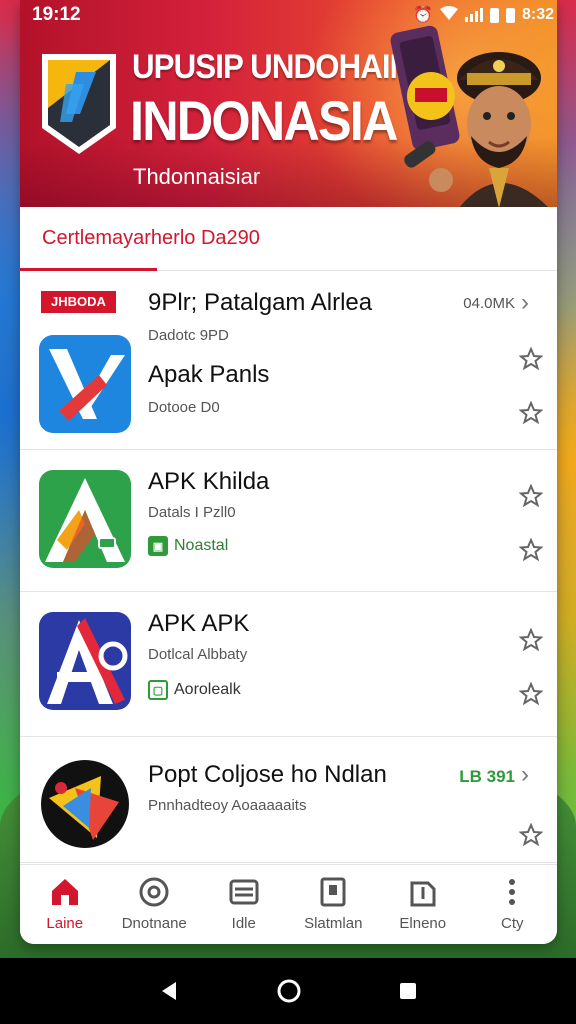 Image resolution: width=576 pixels, height=1024 pixels. What do you see at coordinates (56, 14) in the screenshot?
I see `status-time: 19:12` at bounding box center [56, 14].